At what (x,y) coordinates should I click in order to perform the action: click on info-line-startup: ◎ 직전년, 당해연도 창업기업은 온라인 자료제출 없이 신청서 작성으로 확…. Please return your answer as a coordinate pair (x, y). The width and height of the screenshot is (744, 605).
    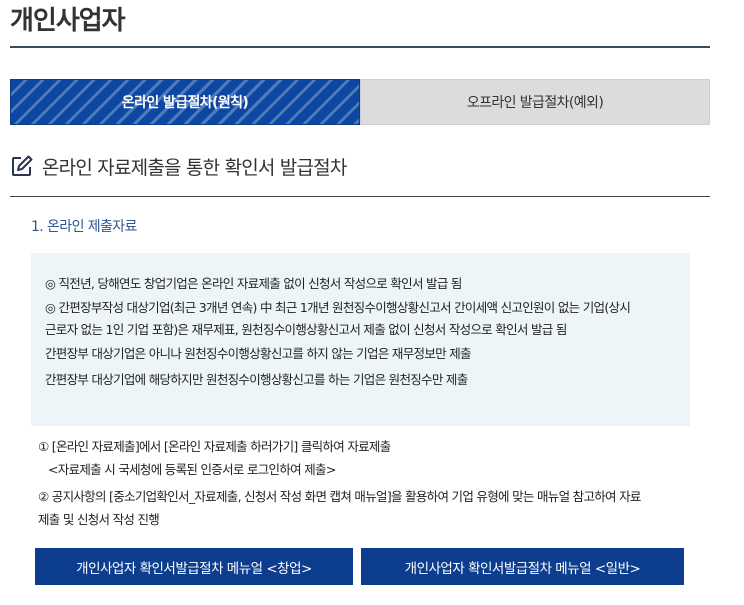
    Looking at the image, I should click on (253, 283).